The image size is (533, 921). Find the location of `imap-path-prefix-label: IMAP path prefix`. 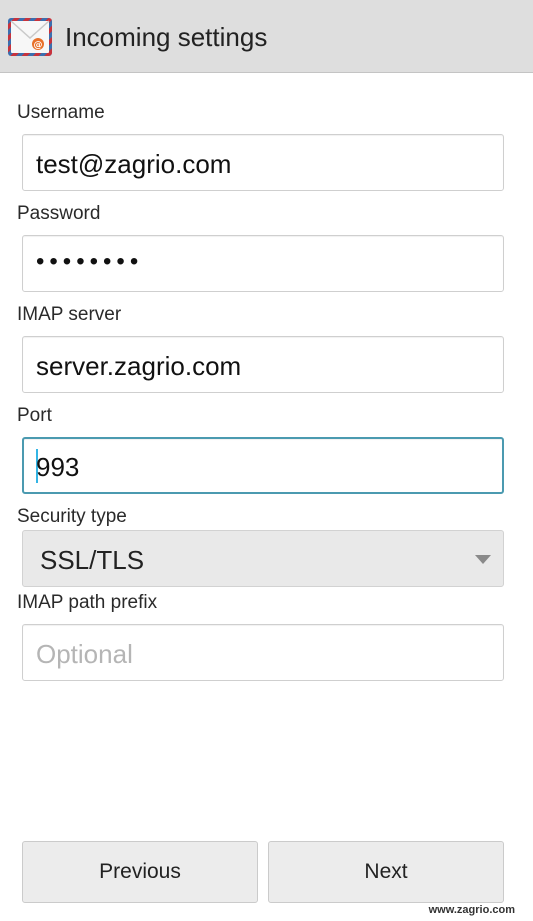

imap-path-prefix-label: IMAP path prefix is located at coordinates (87, 602).